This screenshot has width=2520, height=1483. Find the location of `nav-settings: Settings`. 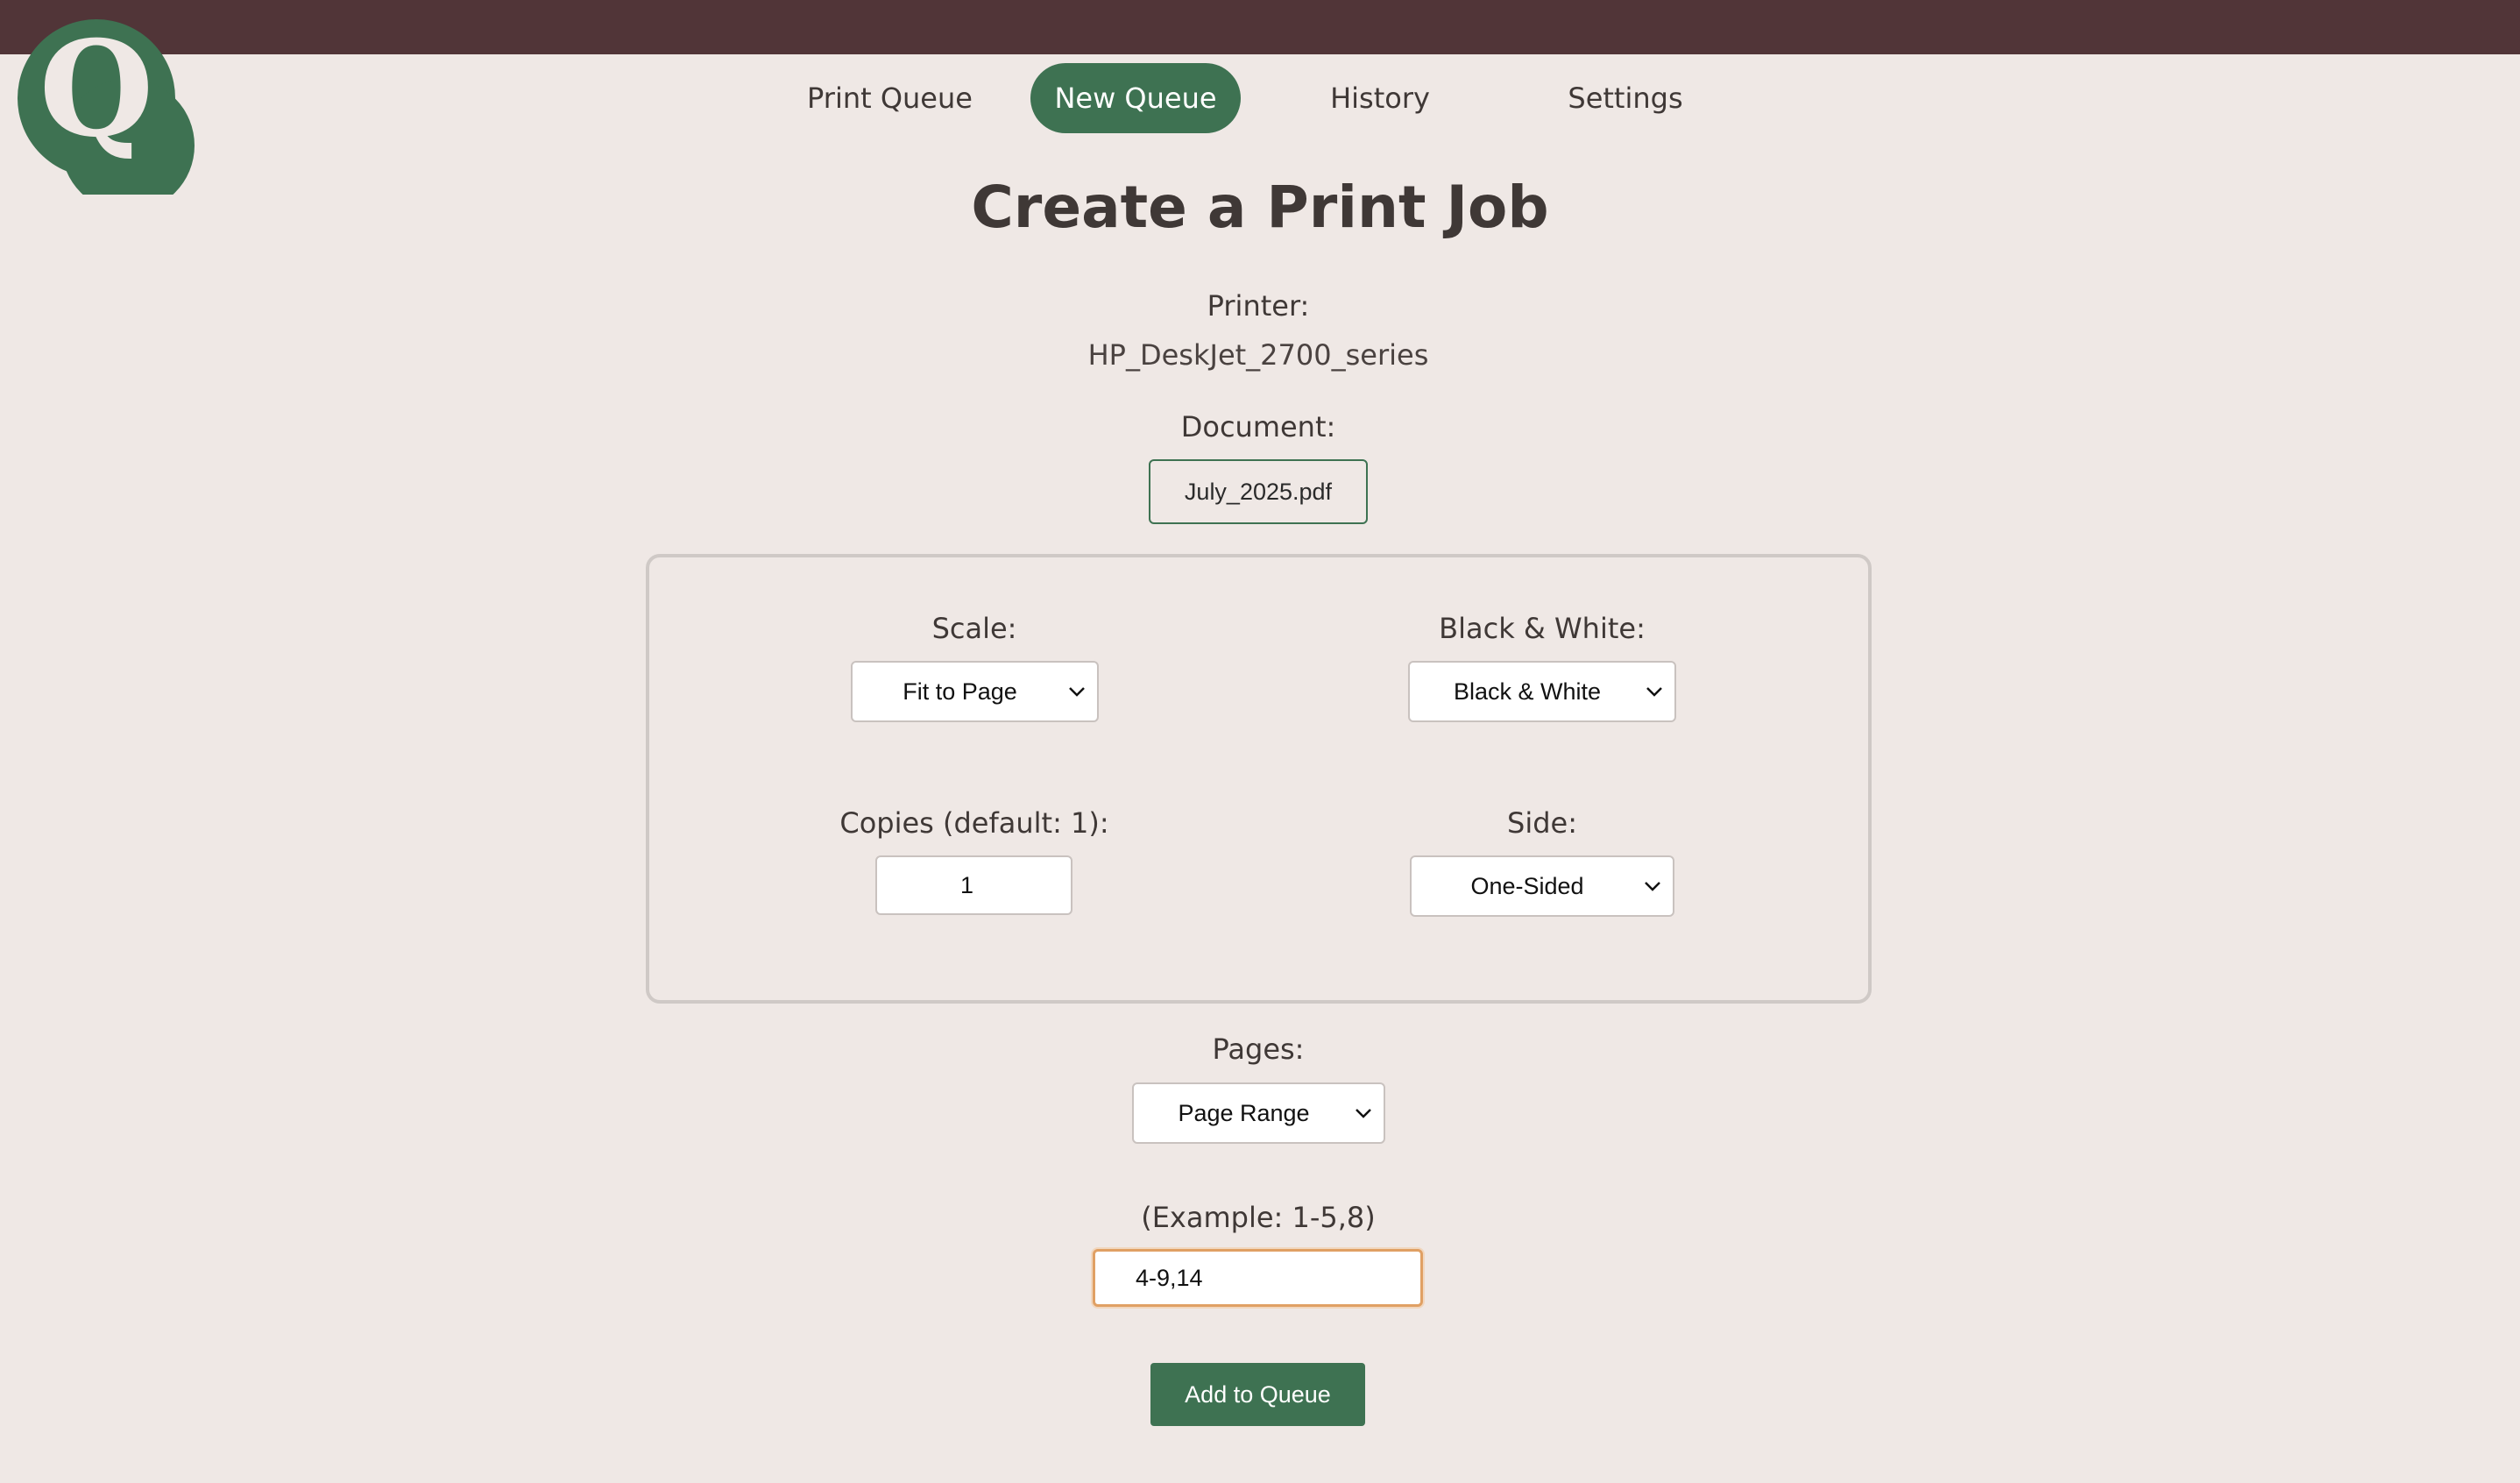

nav-settings: Settings is located at coordinates (1625, 98).